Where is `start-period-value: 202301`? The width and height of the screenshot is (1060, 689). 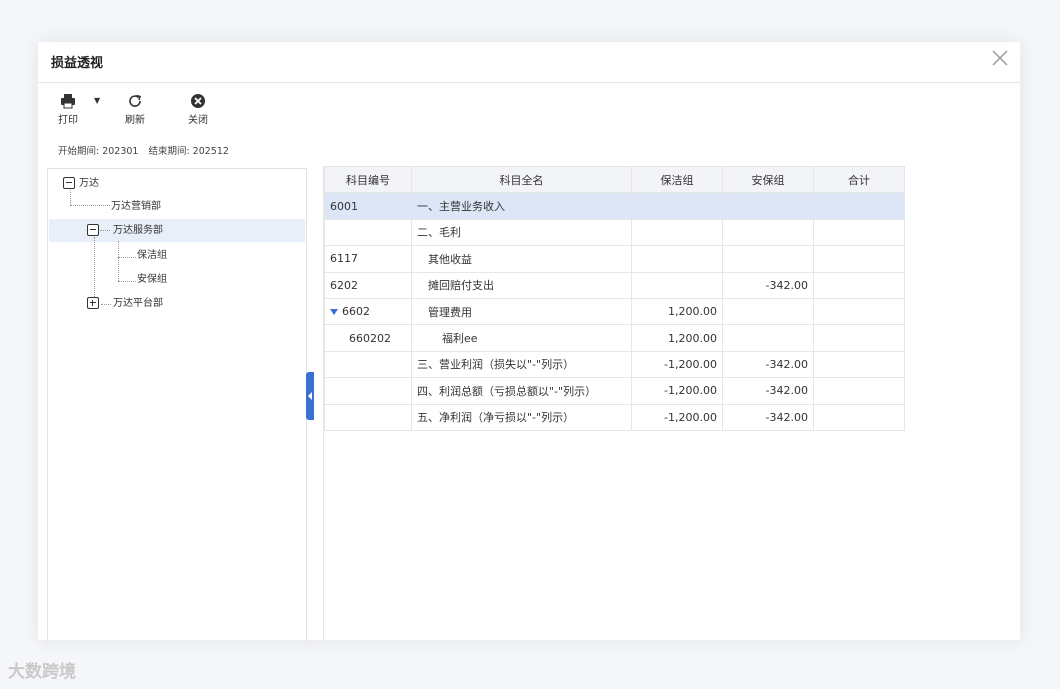 start-period-value: 202301 is located at coordinates (120, 151).